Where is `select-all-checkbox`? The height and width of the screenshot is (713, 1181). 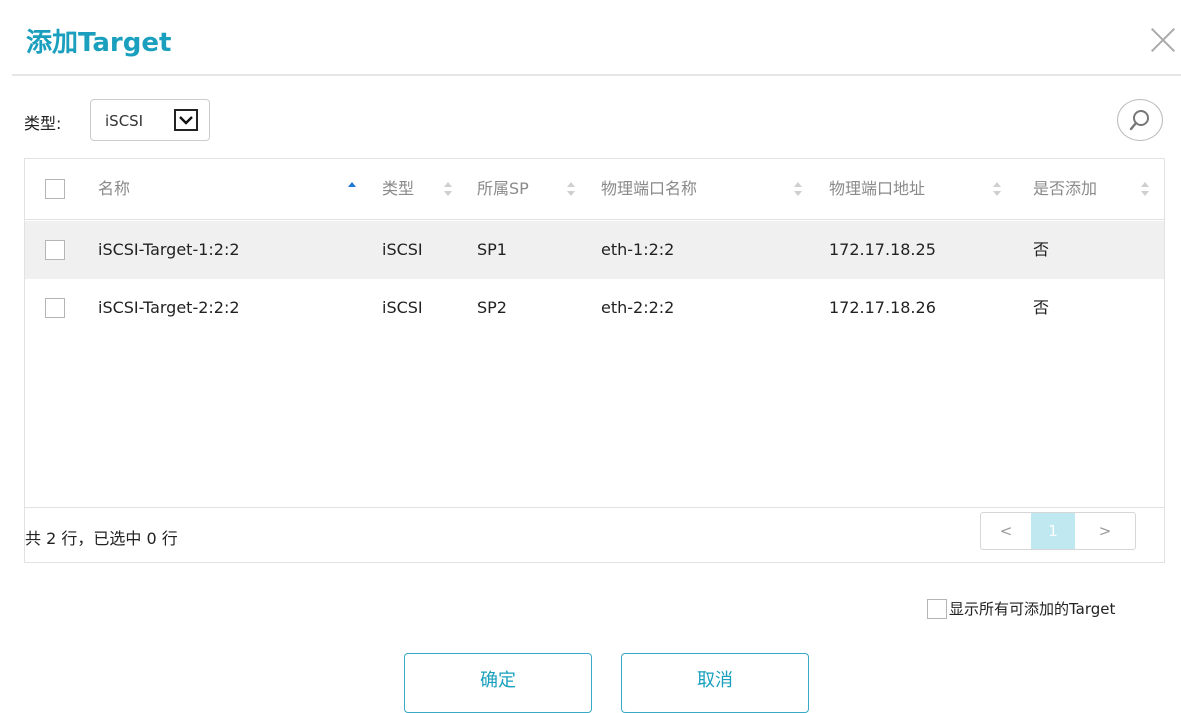 select-all-checkbox is located at coordinates (55, 189).